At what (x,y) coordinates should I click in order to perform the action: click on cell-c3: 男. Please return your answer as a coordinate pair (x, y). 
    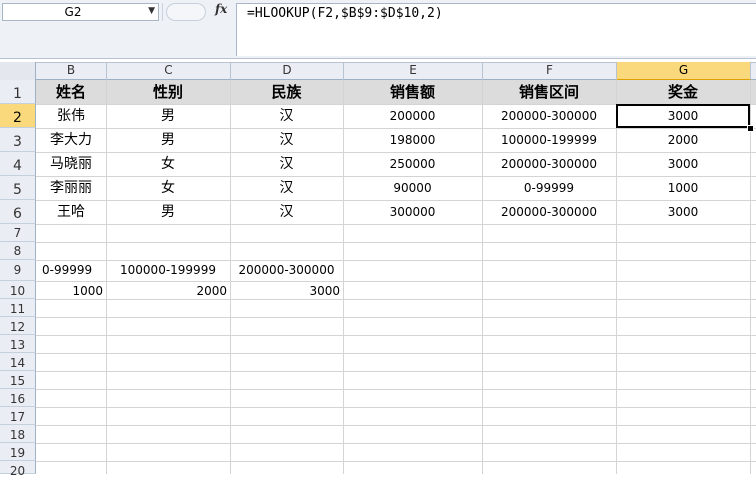
    Looking at the image, I should click on (168, 140).